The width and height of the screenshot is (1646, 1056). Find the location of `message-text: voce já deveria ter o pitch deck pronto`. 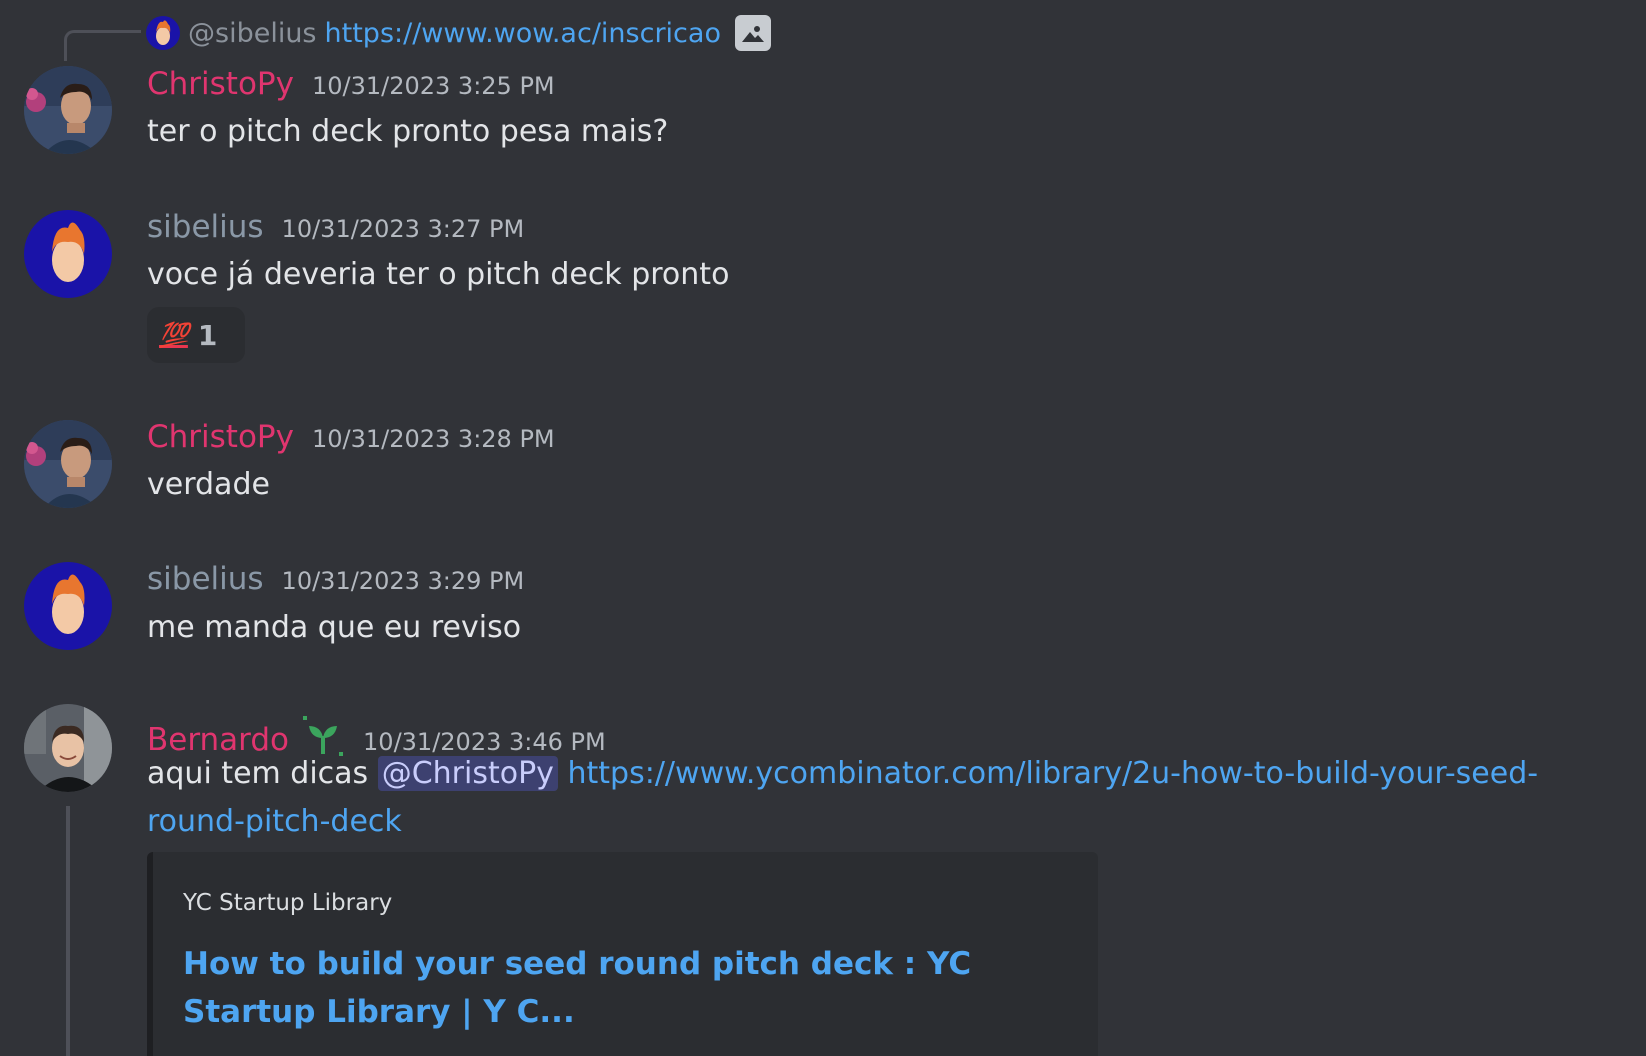

message-text: voce já deveria ter o pitch deck pronto is located at coordinates (438, 274).